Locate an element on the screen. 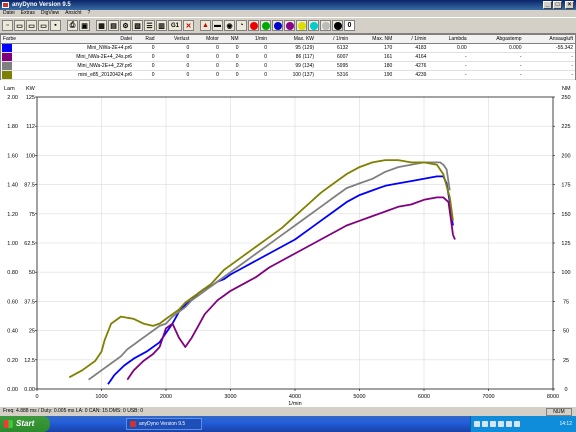 The image size is (576, 432). color-gray-button is located at coordinates (325, 25).